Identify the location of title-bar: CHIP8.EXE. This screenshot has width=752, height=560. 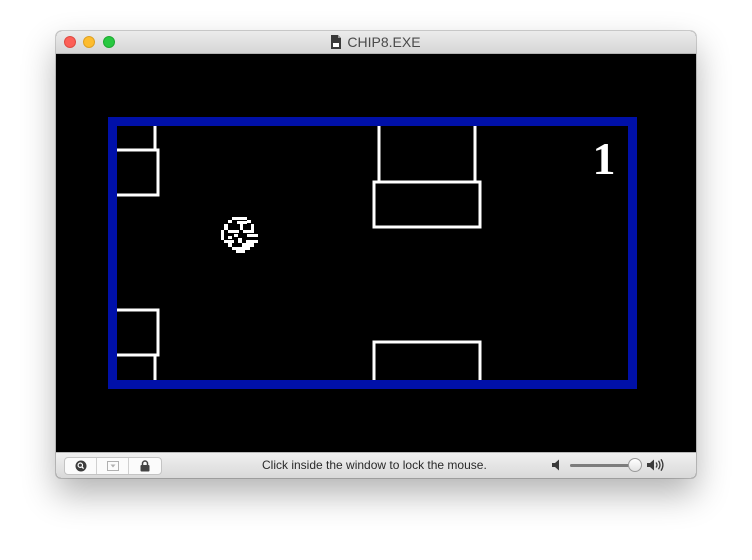
(376, 42).